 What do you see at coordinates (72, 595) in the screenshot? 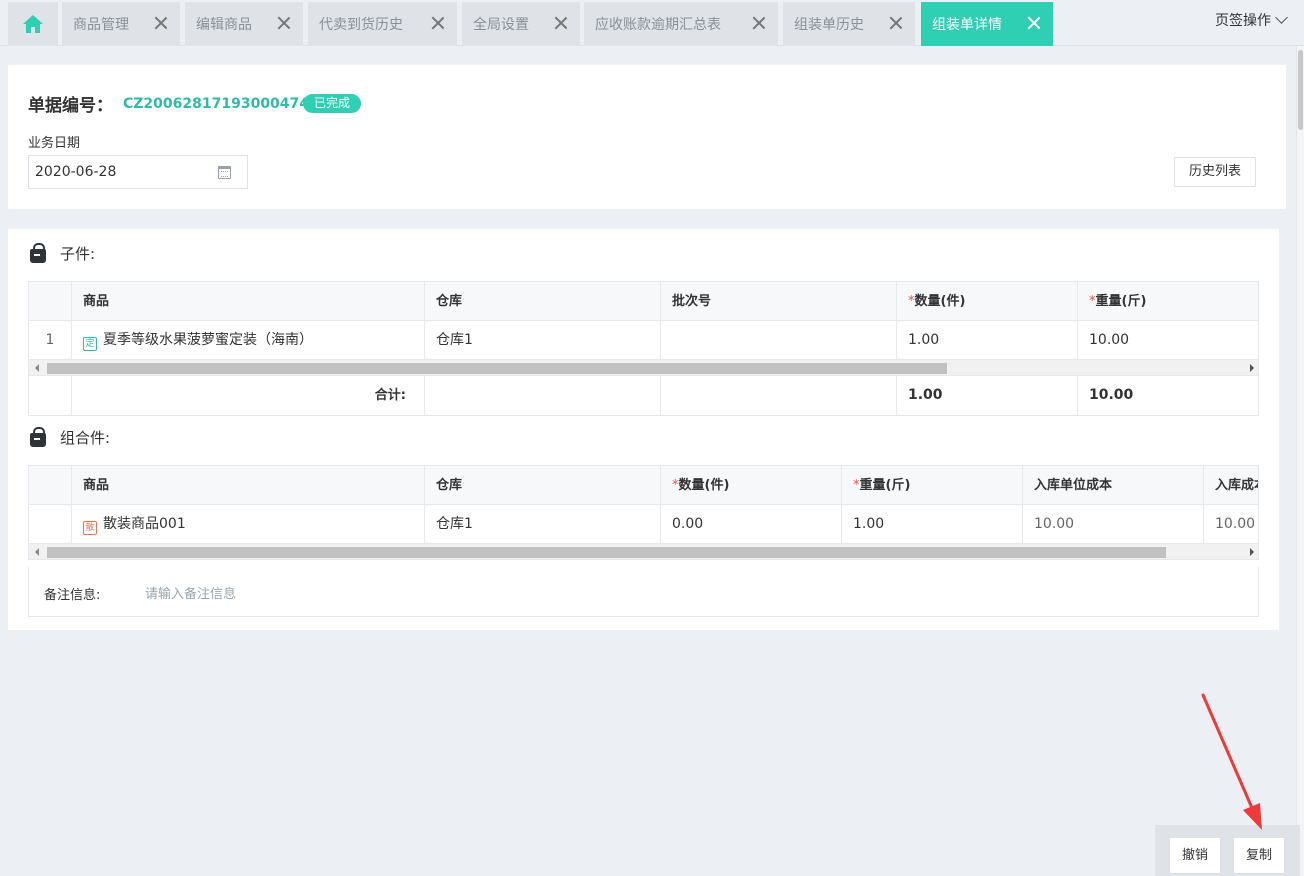
I see `remark-label: 备注信息:` at bounding box center [72, 595].